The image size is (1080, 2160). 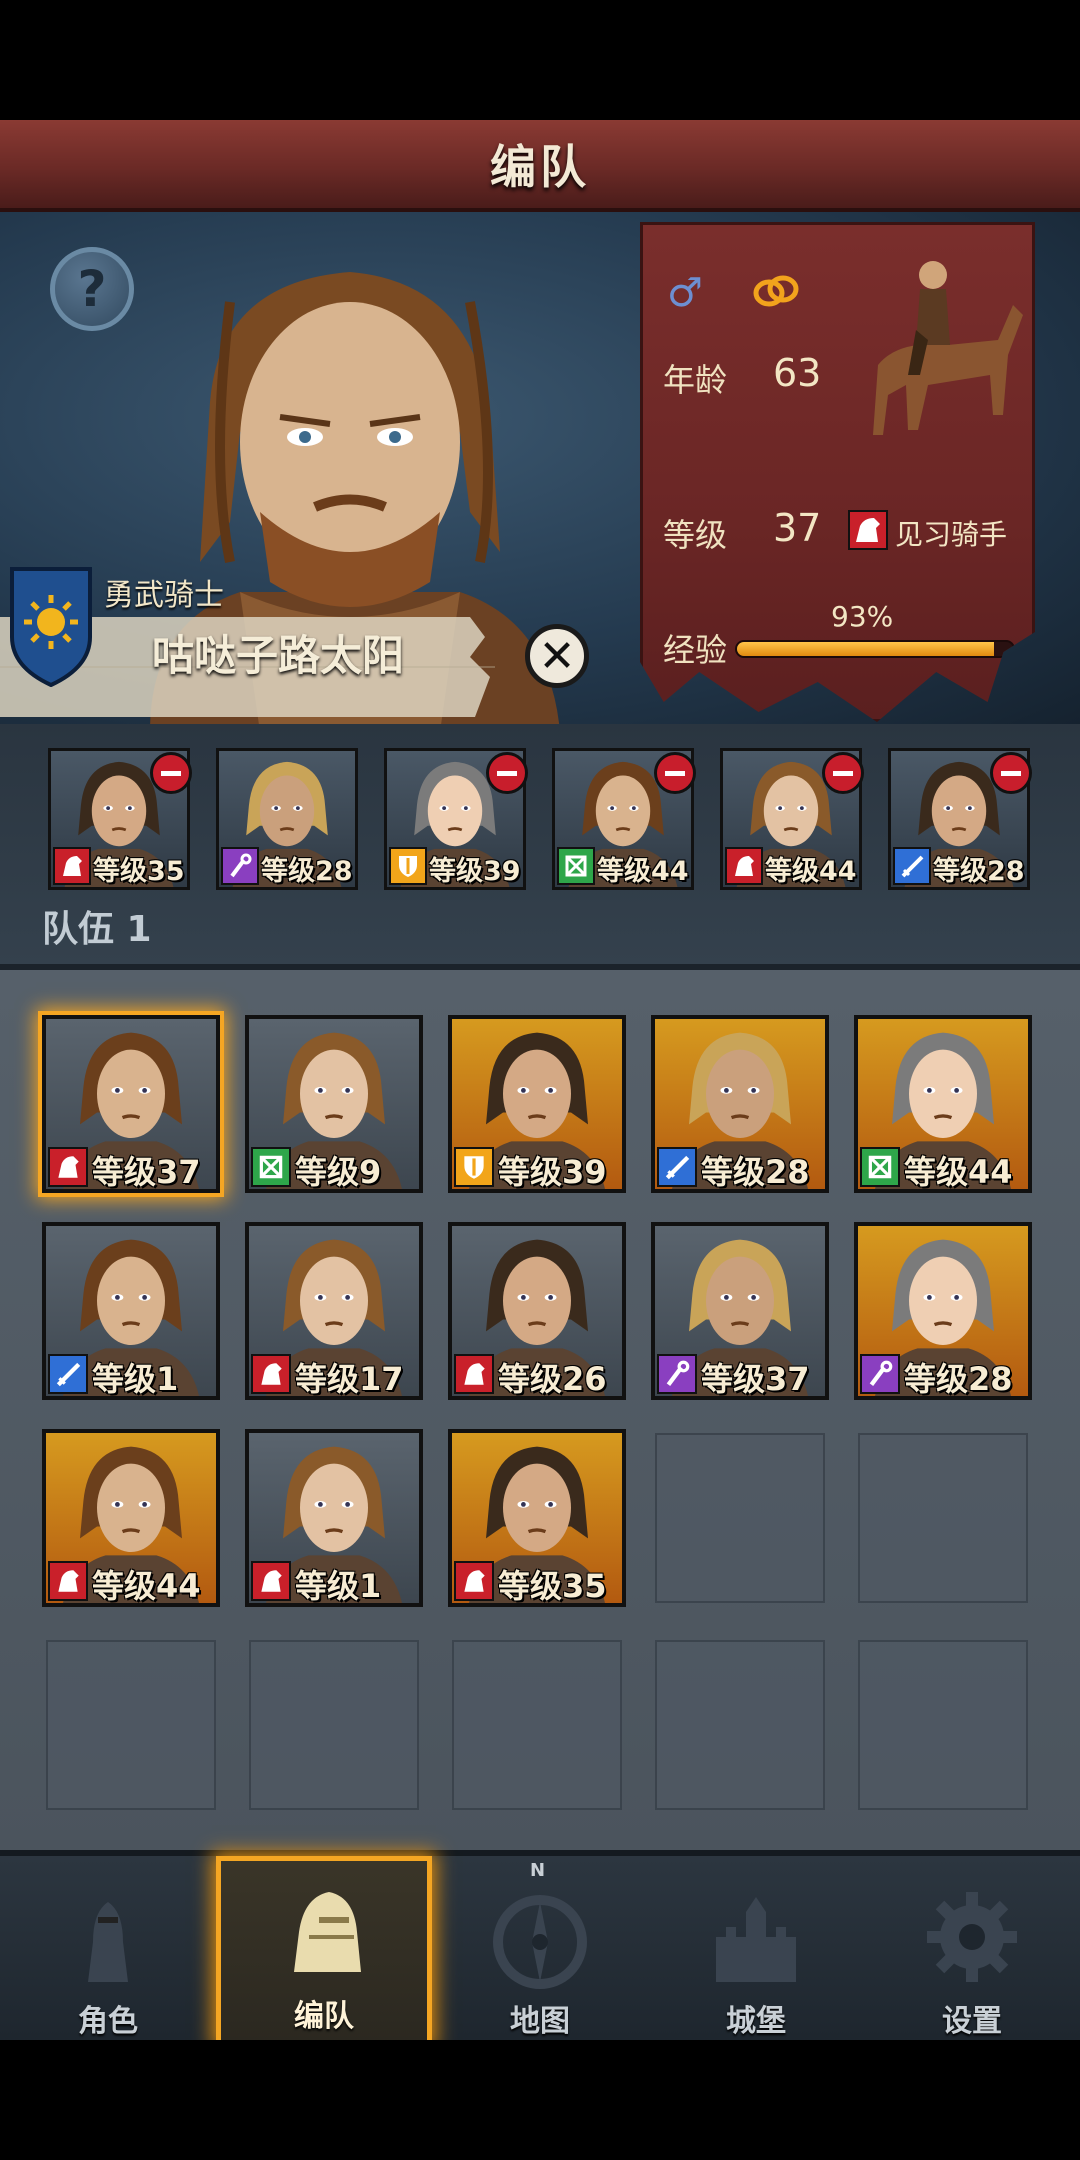 What do you see at coordinates (287, 819) in the screenshot?
I see `team-member-slot: 等级28` at bounding box center [287, 819].